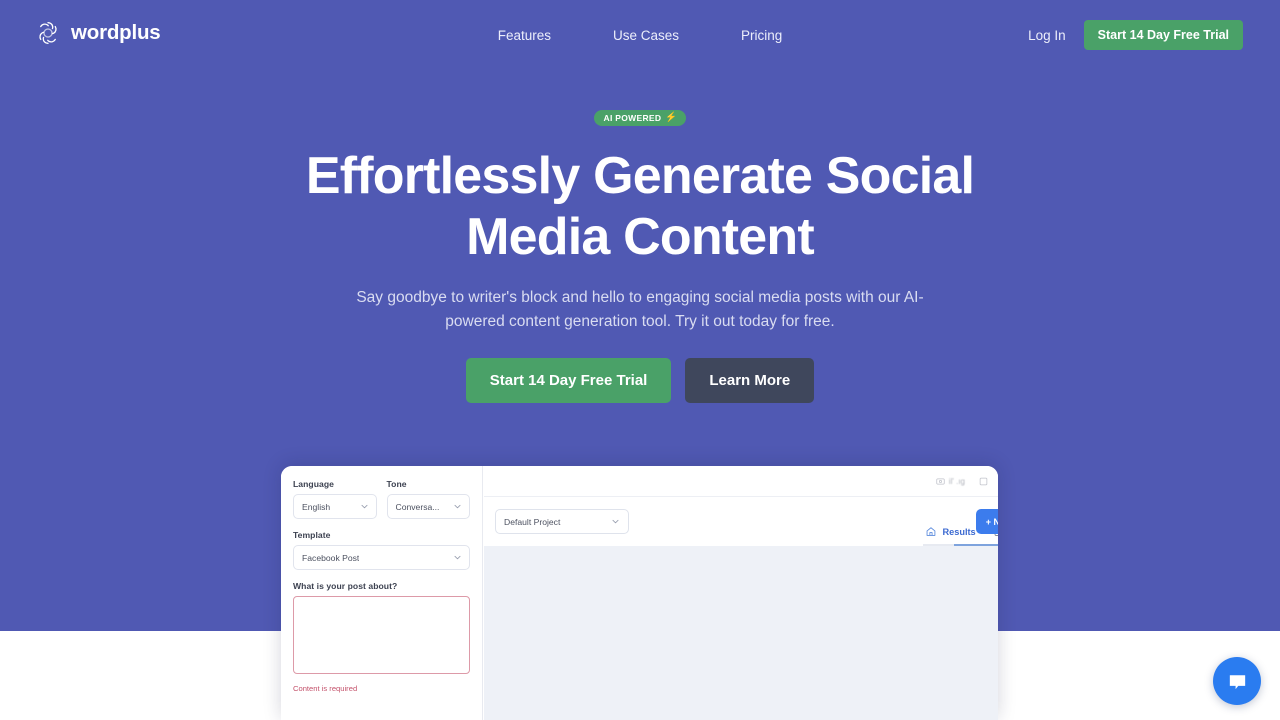  I want to click on nav-item-use-cases: Use Cases, so click(646, 35).